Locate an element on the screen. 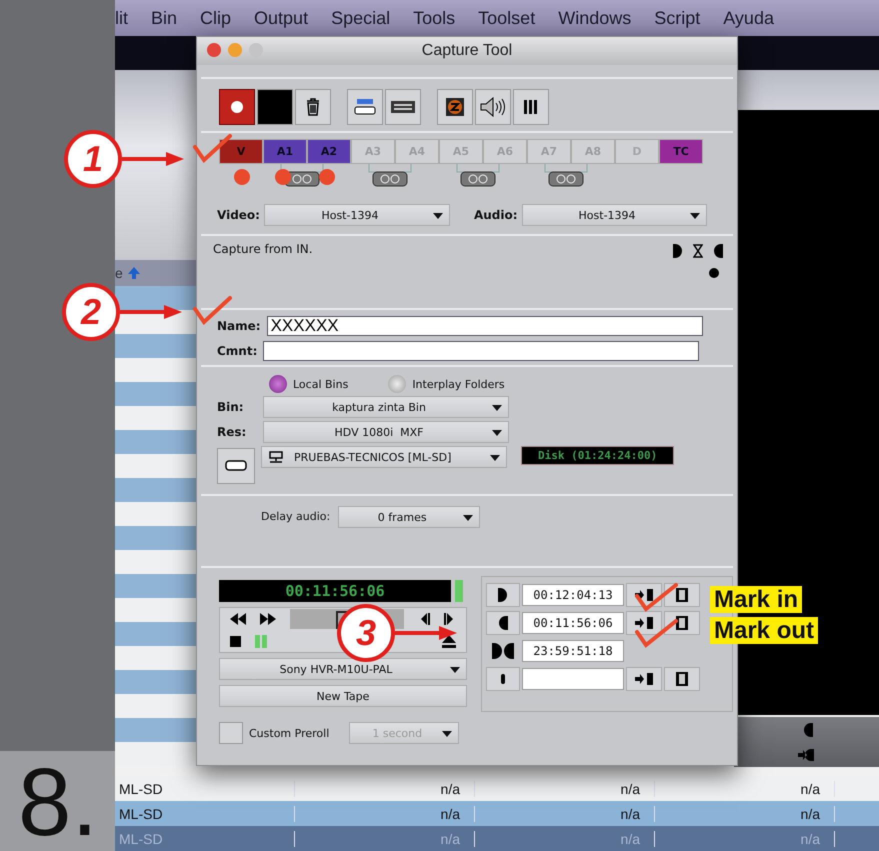 This screenshot has width=879, height=851. dot-icon is located at coordinates (714, 273).